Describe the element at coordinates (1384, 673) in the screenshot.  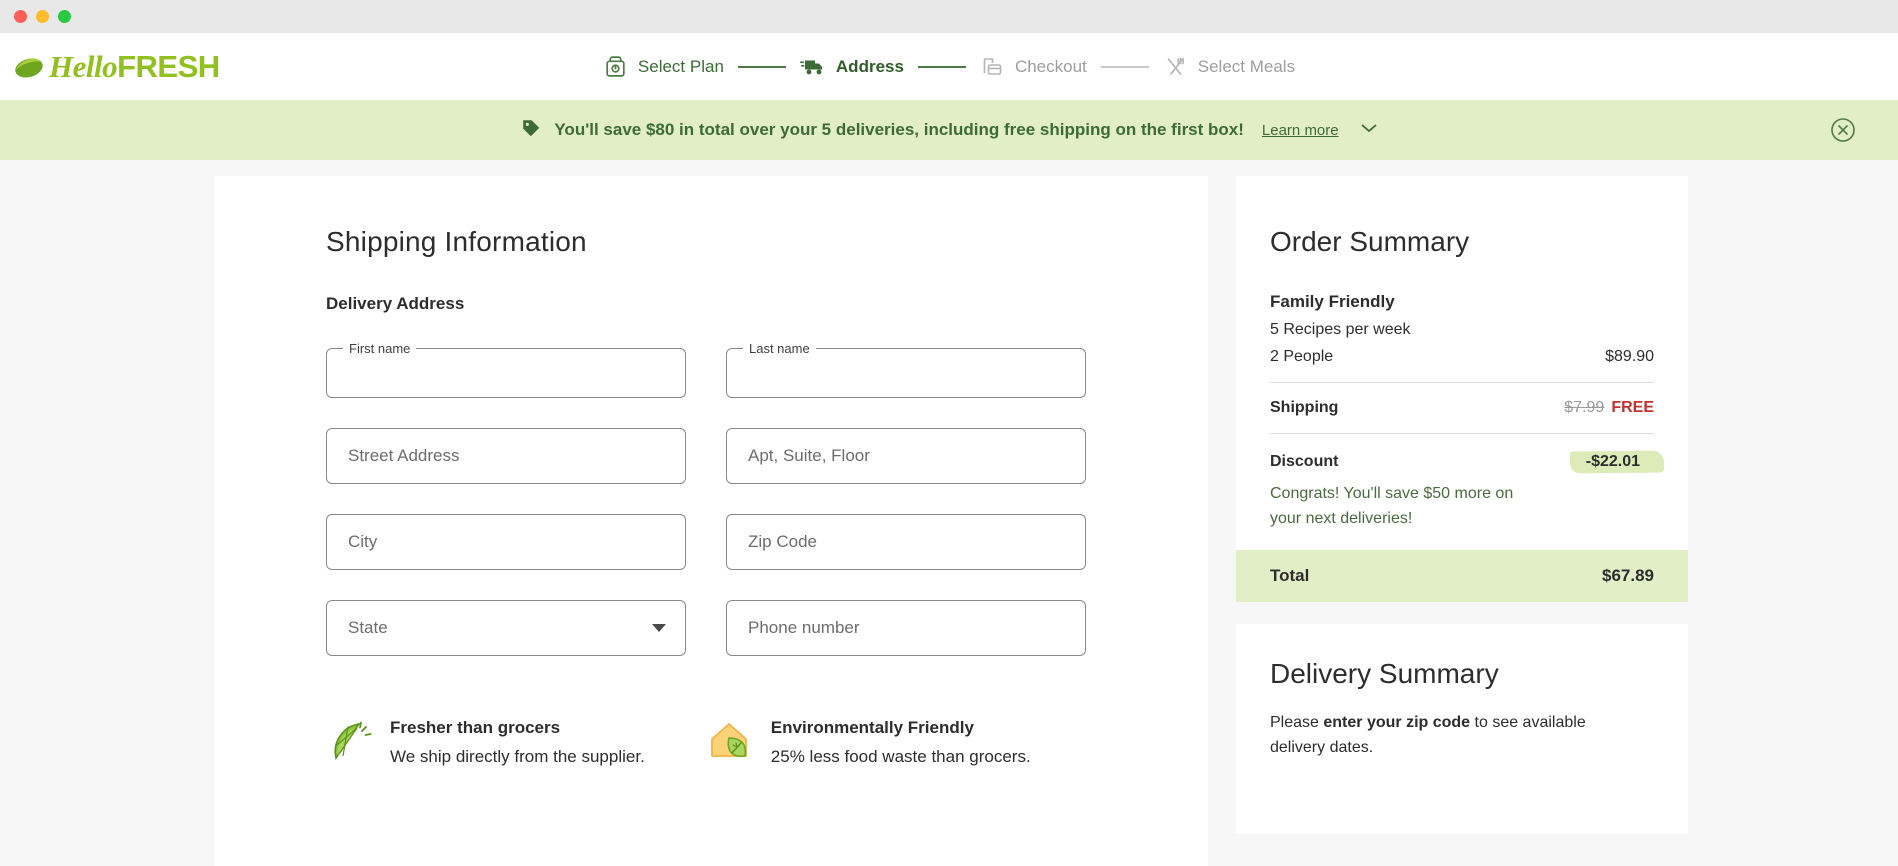
I see `delivery-summary-title: Delivery Summary` at that location.